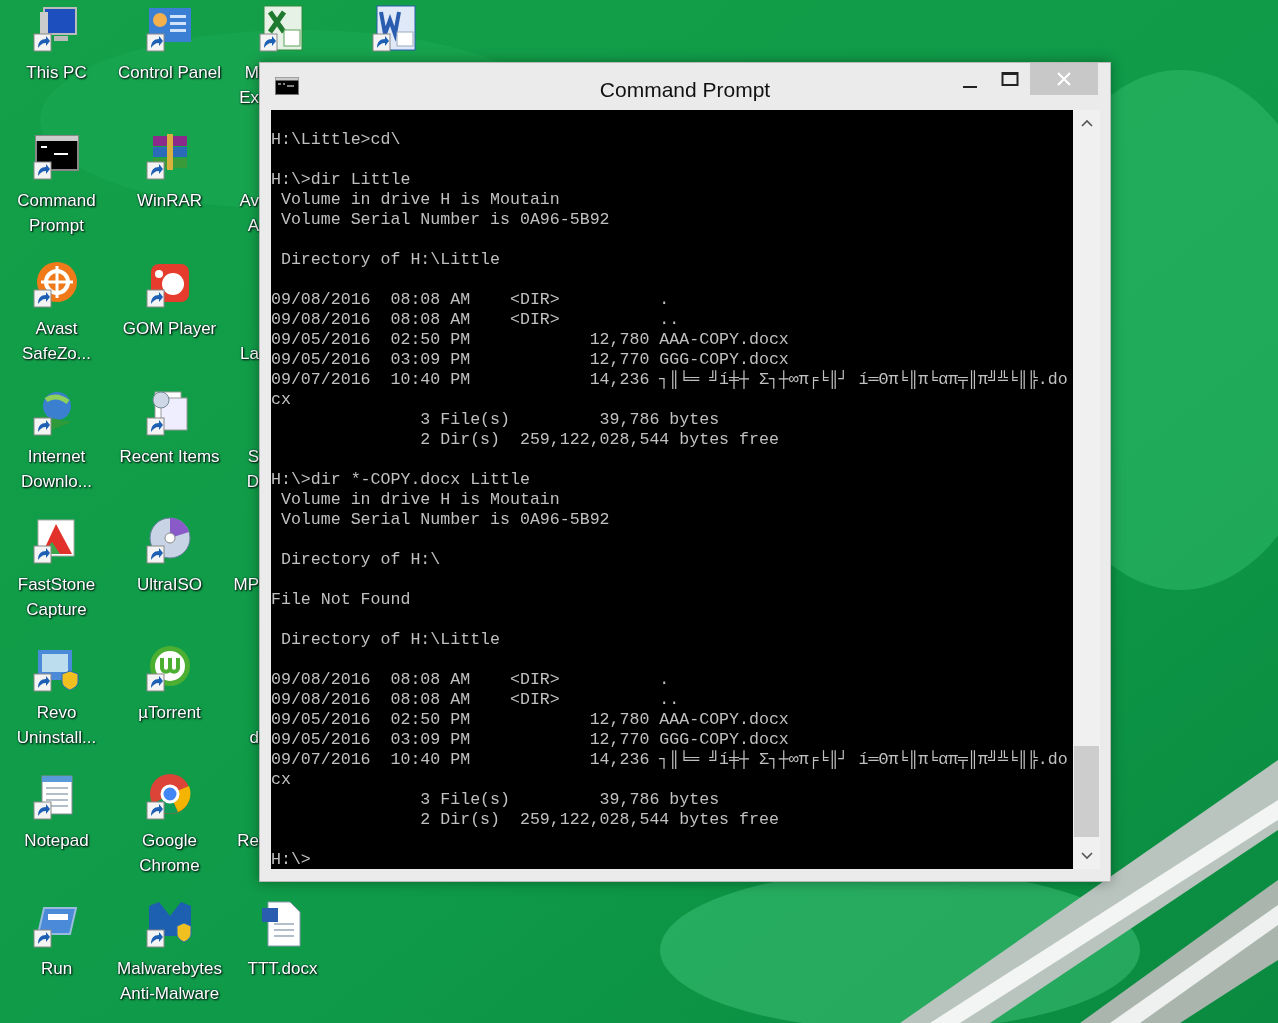  Describe the element at coordinates (336, 140) in the screenshot. I see `console-line: H:\Little>cd\` at that location.